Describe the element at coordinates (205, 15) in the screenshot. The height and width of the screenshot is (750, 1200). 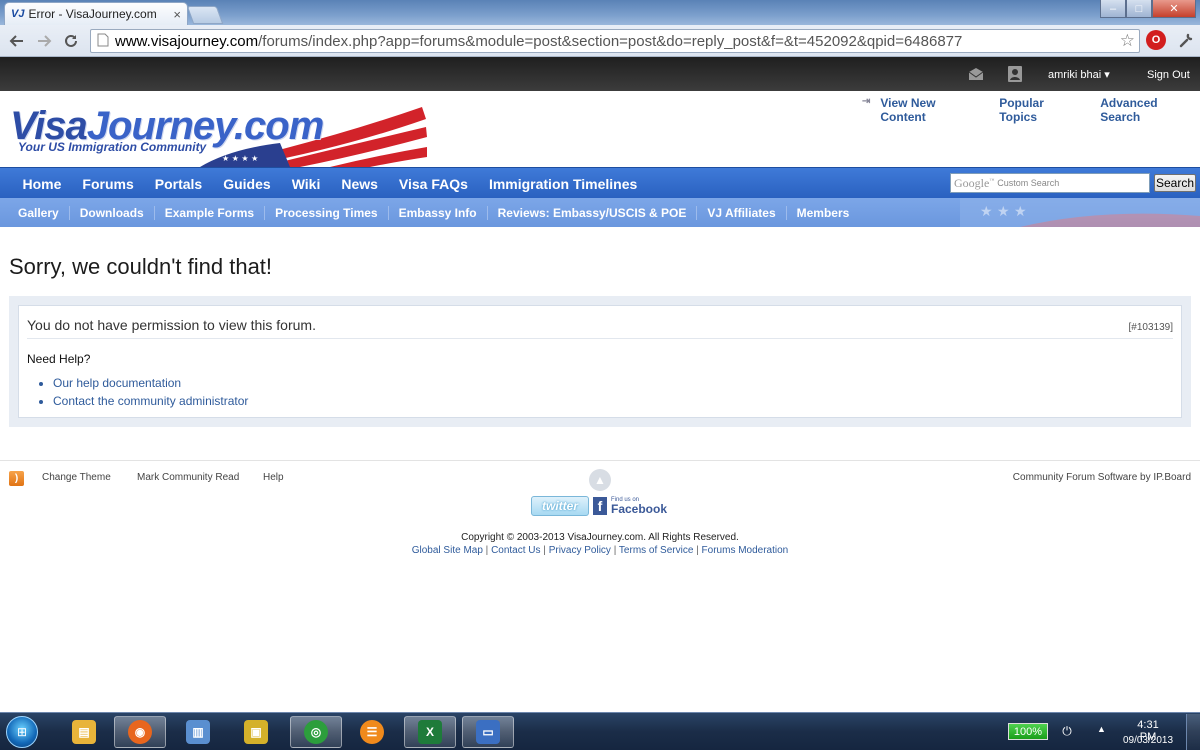
I see `new-tab-button` at that location.